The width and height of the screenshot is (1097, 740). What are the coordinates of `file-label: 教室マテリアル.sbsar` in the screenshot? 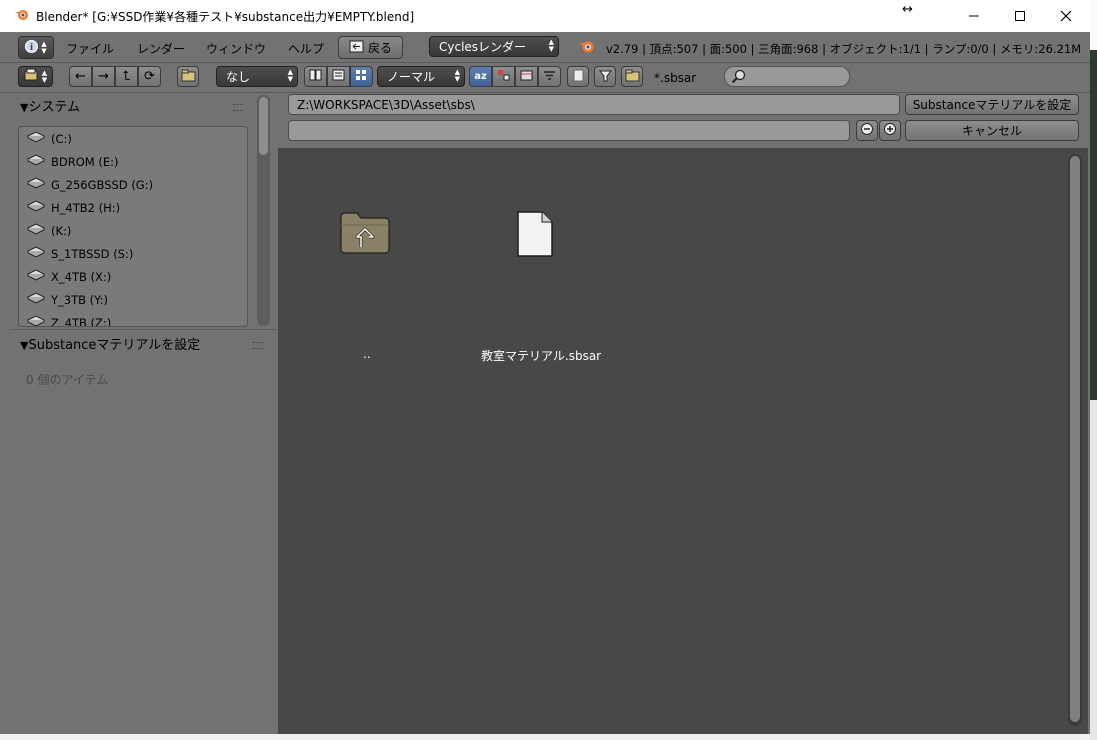 It's located at (541, 356).